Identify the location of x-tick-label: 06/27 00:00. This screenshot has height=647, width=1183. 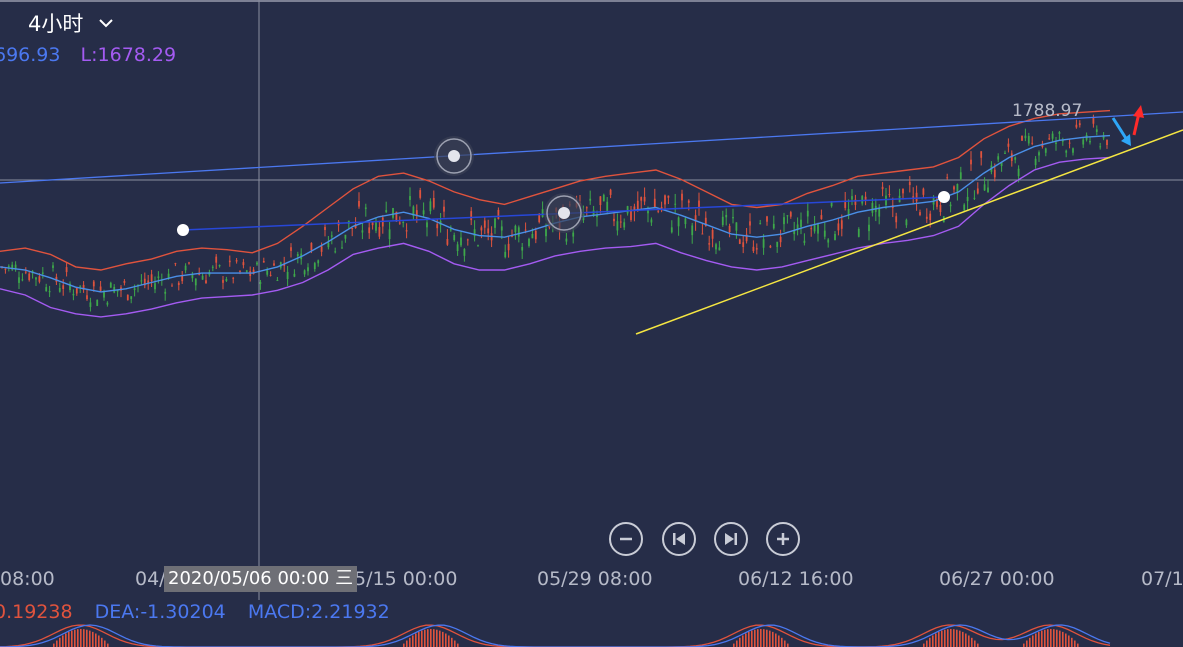
(997, 579).